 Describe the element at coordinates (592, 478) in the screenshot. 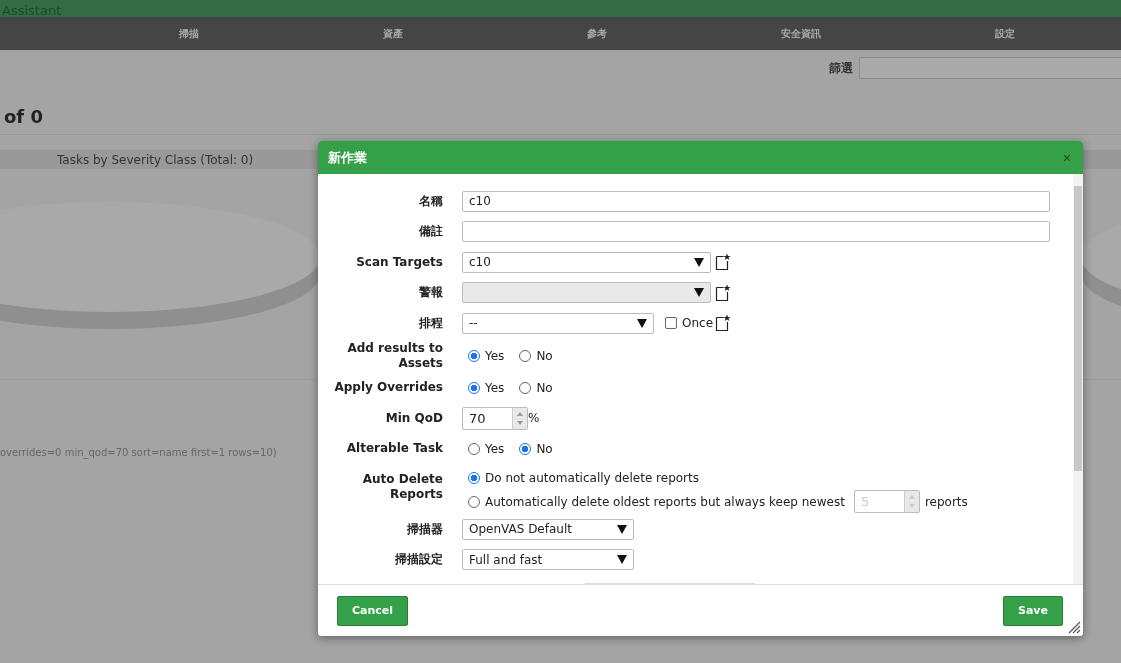

I see `radio-label: Do not automatically delete reports` at that location.